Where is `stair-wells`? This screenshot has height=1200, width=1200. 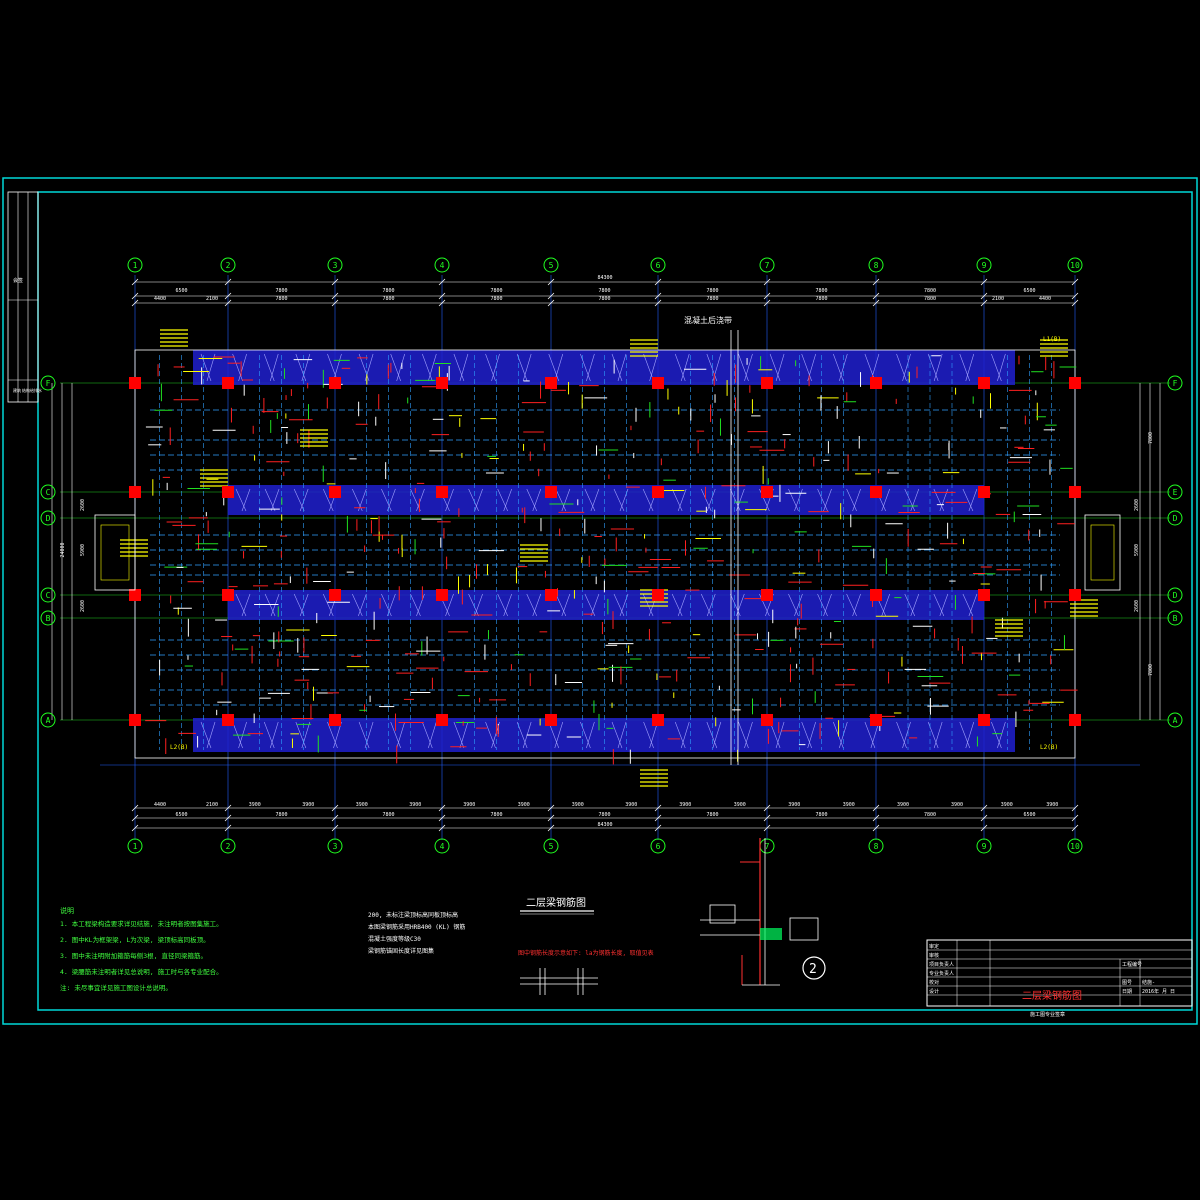
stair-wells is located at coordinates (607, 552).